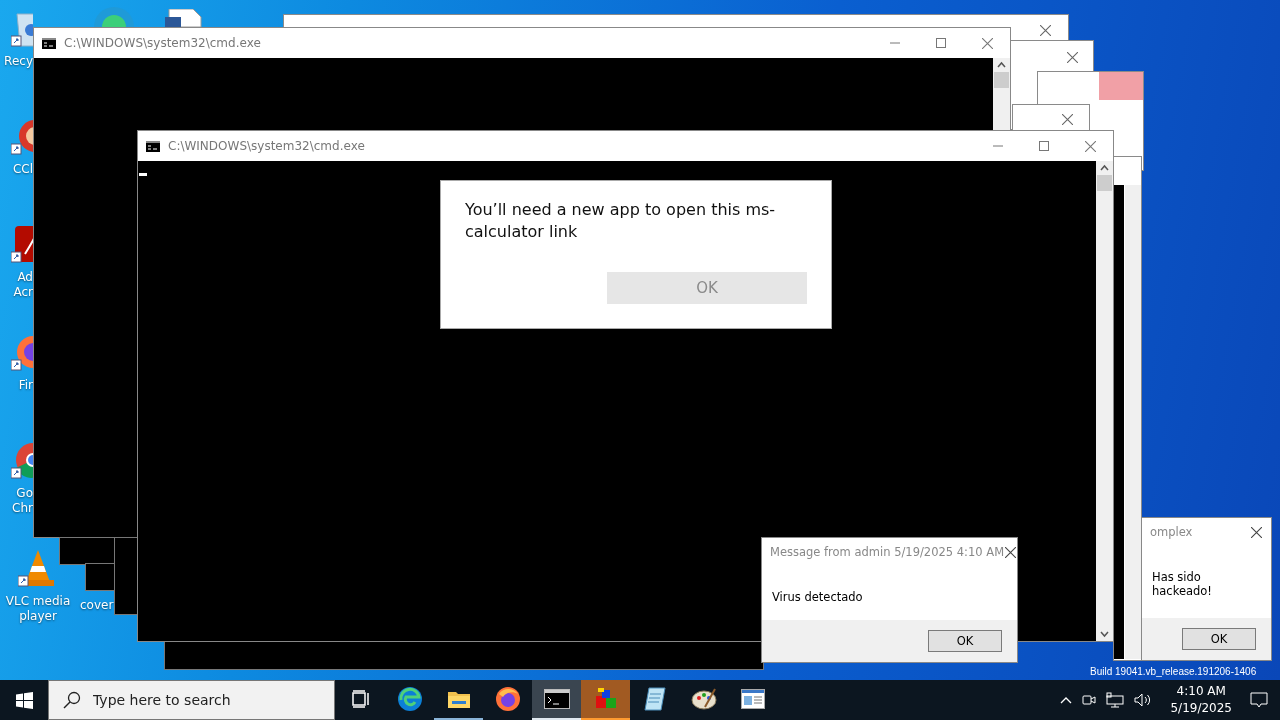 The image size is (1280, 720). What do you see at coordinates (25, 385) in the screenshot?
I see `icon-label: Fir` at bounding box center [25, 385].